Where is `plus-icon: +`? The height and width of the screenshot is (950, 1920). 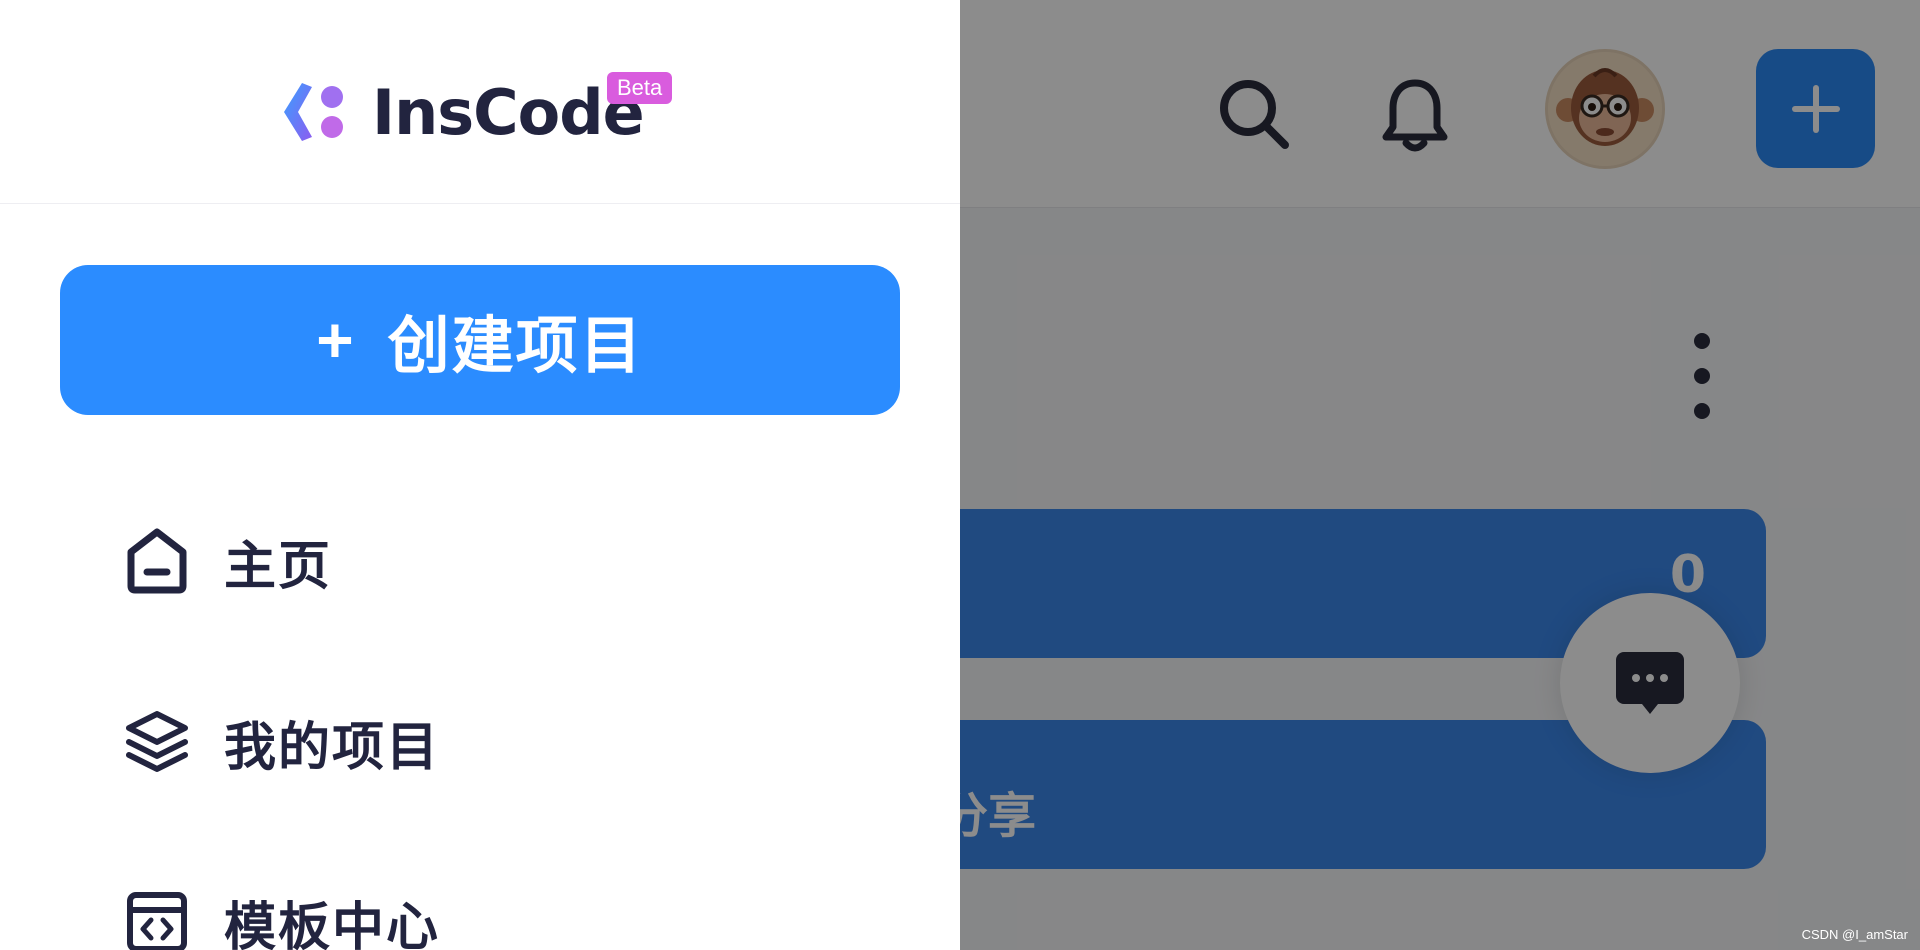 plus-icon: + is located at coordinates (335, 340).